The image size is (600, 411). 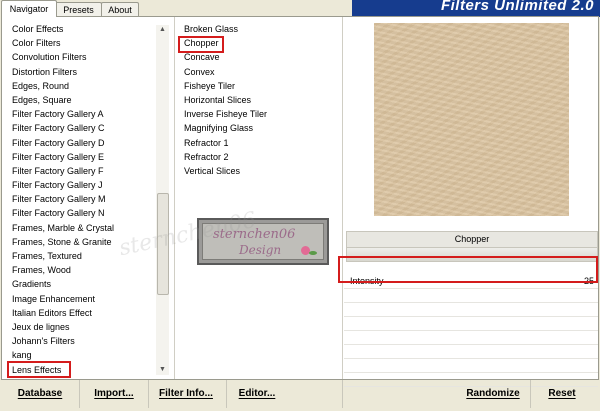 What do you see at coordinates (259, 100) in the screenshot?
I see `filter-item: Horizontal Slices` at bounding box center [259, 100].